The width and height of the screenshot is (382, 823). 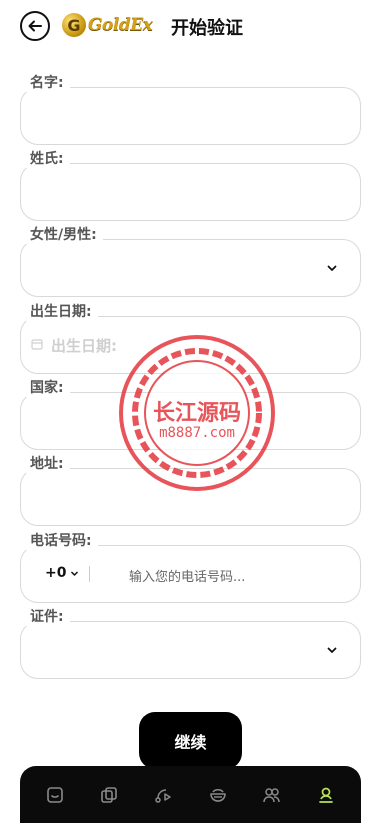 I want to click on dob-placeholder: 出生日期:, so click(x=84, y=346).